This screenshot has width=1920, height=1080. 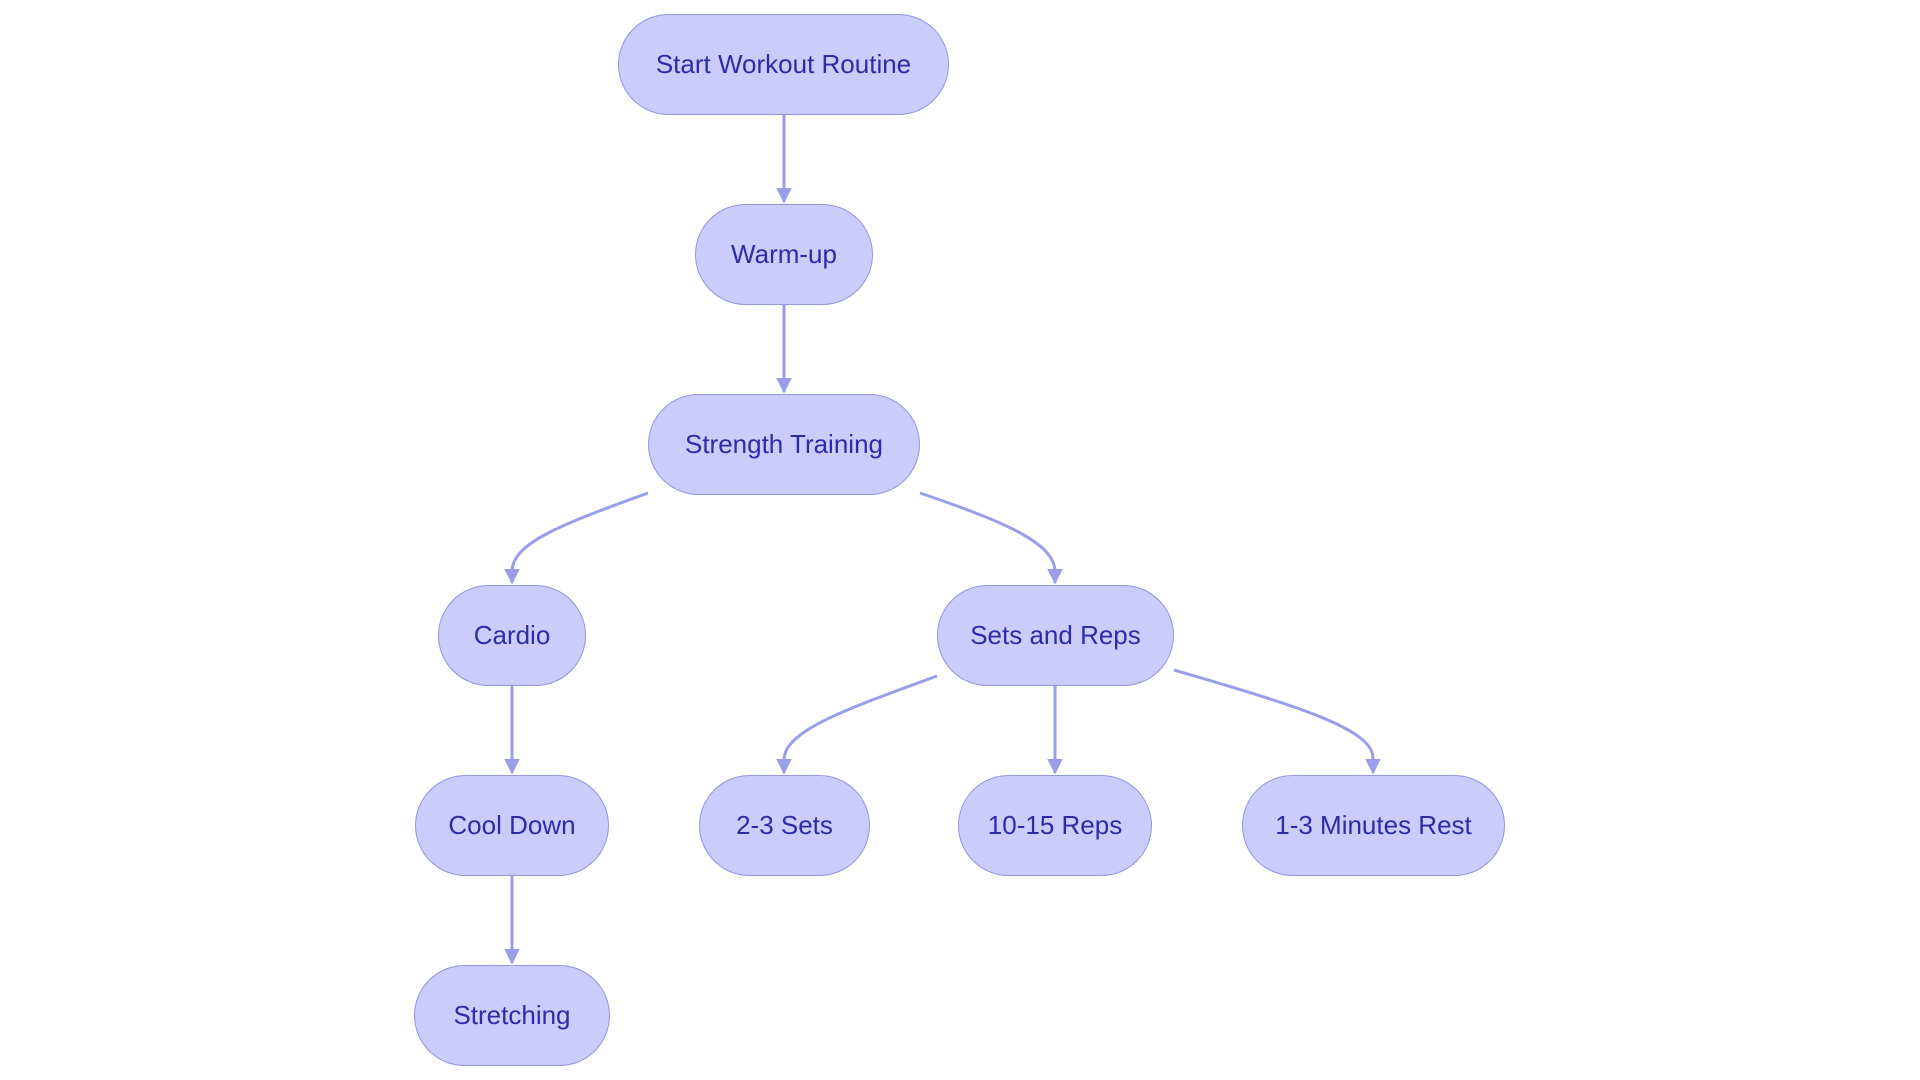 I want to click on edge-strength-to-cardio, so click(x=576, y=538).